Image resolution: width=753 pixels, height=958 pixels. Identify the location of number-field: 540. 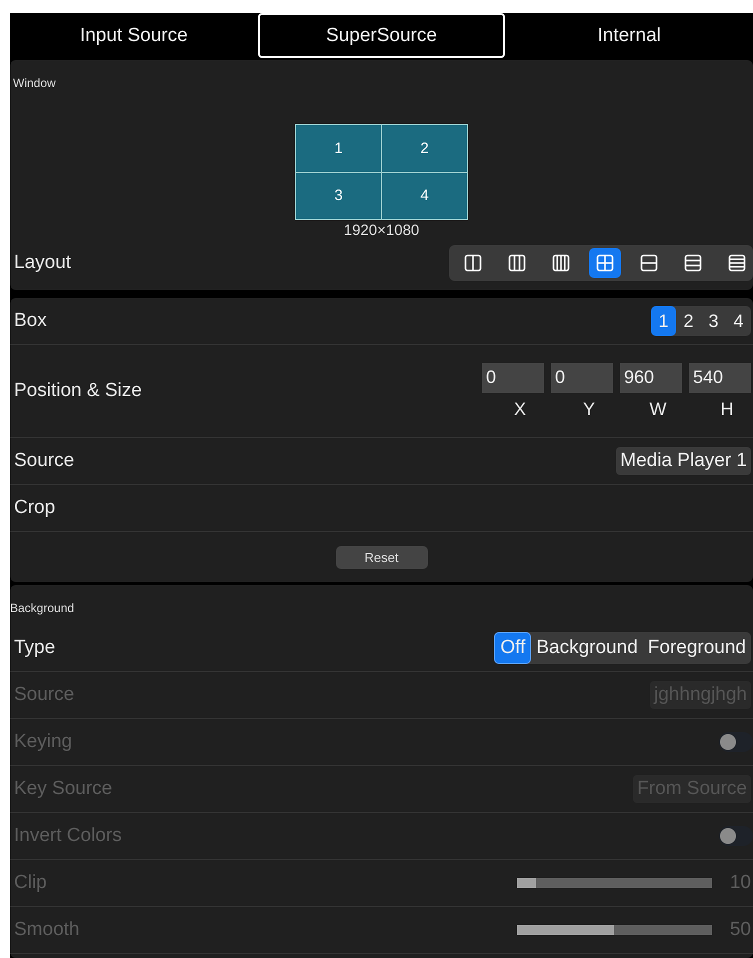
(720, 377).